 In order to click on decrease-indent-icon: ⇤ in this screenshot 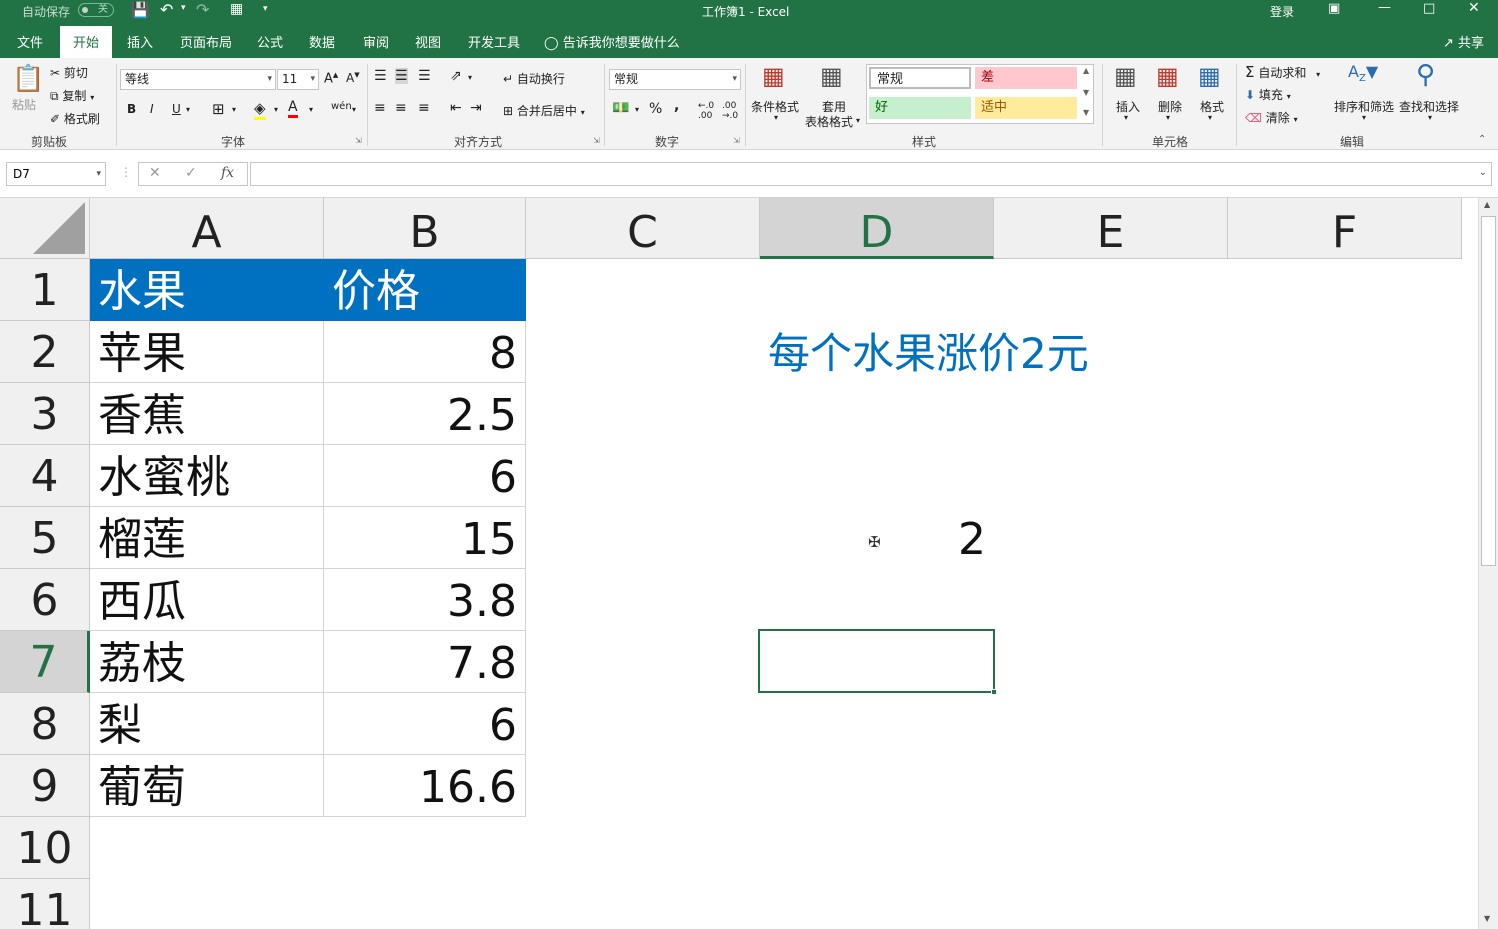, I will do `click(456, 108)`.